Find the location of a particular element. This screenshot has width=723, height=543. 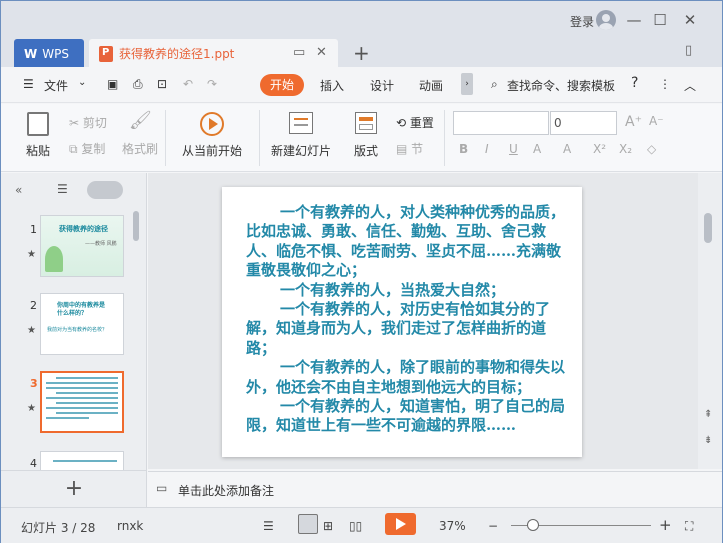

thumb3-lines is located at coordinates (82, 398).